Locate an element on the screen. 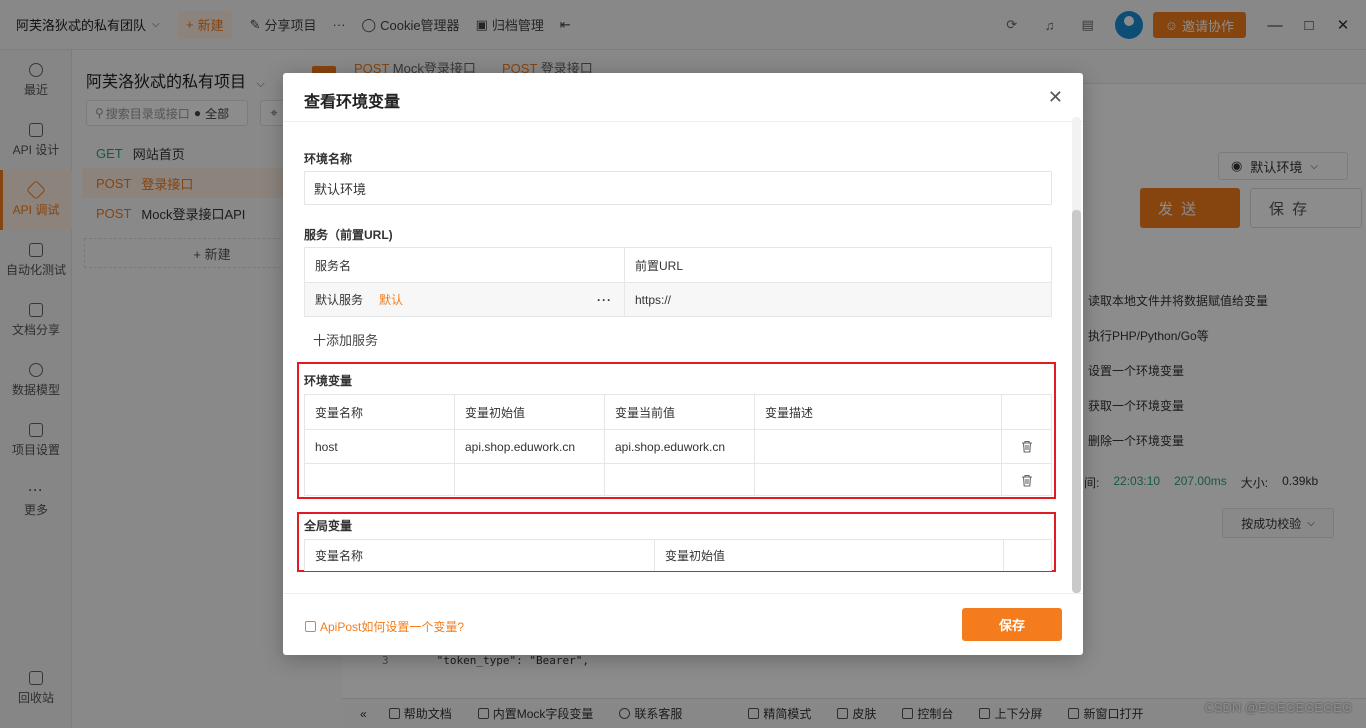  global-vars-table: 变量名称 变量初始值 is located at coordinates (678, 555).